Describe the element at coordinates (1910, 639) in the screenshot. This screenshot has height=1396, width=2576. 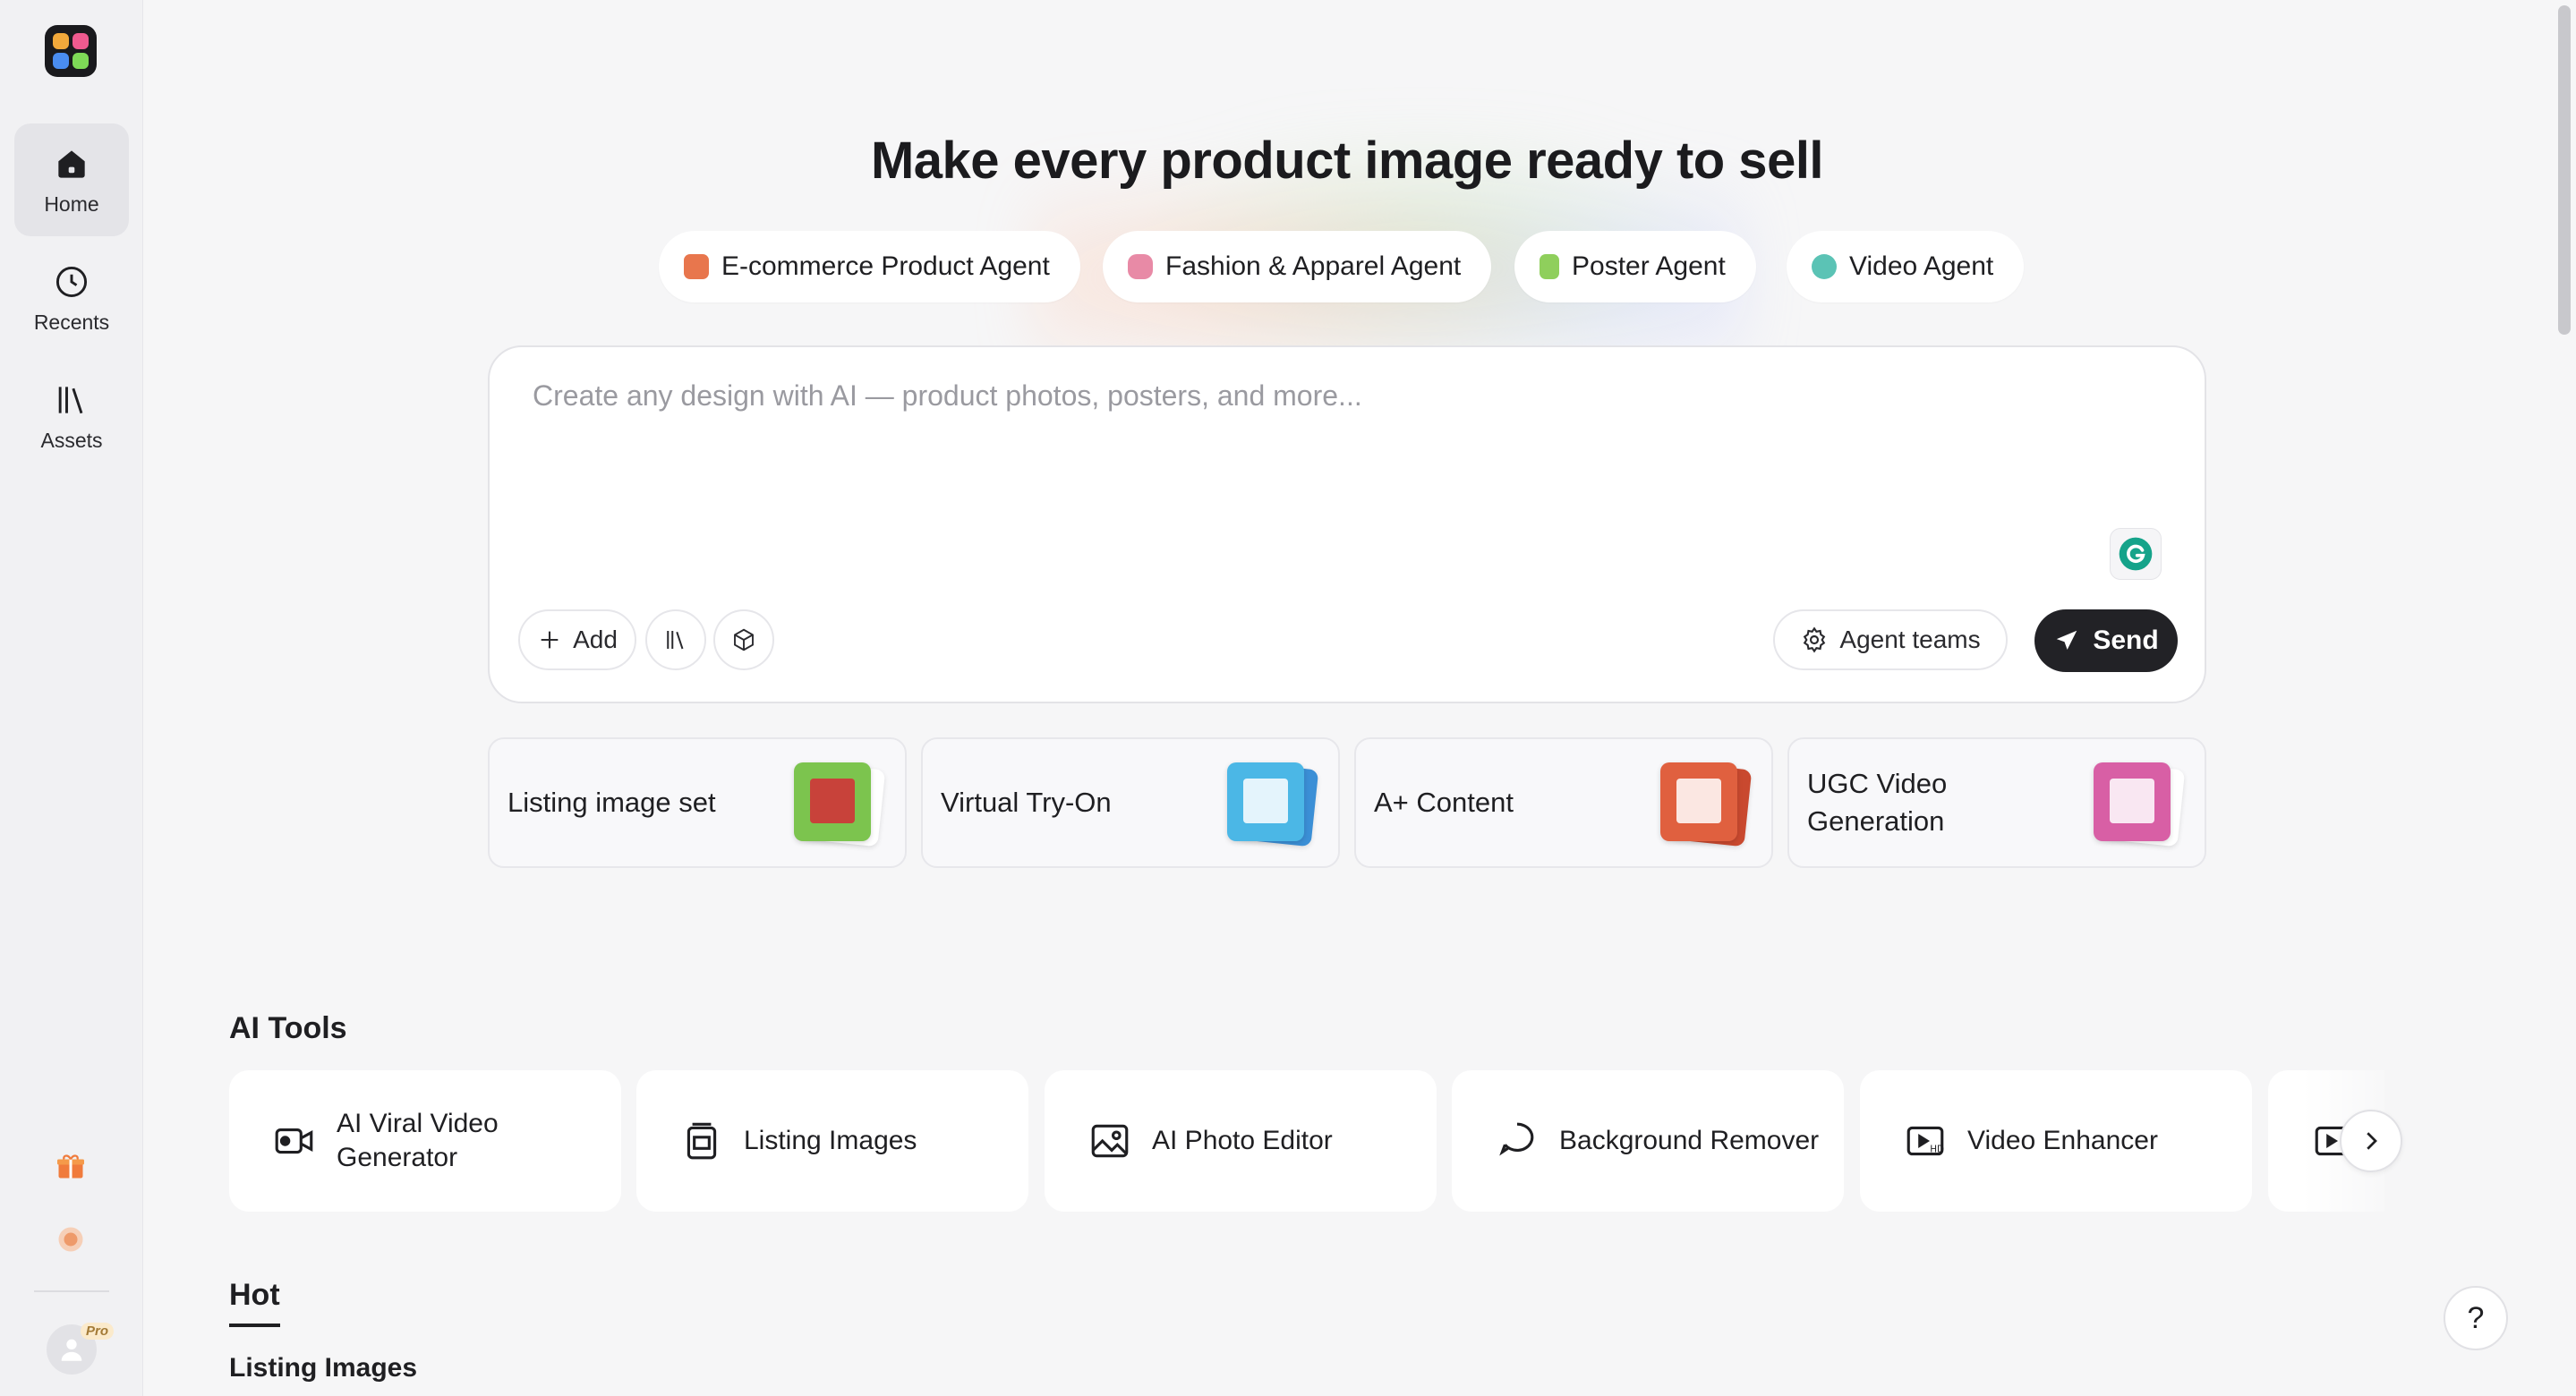
I see `agent-teams-label: Agent teams` at that location.